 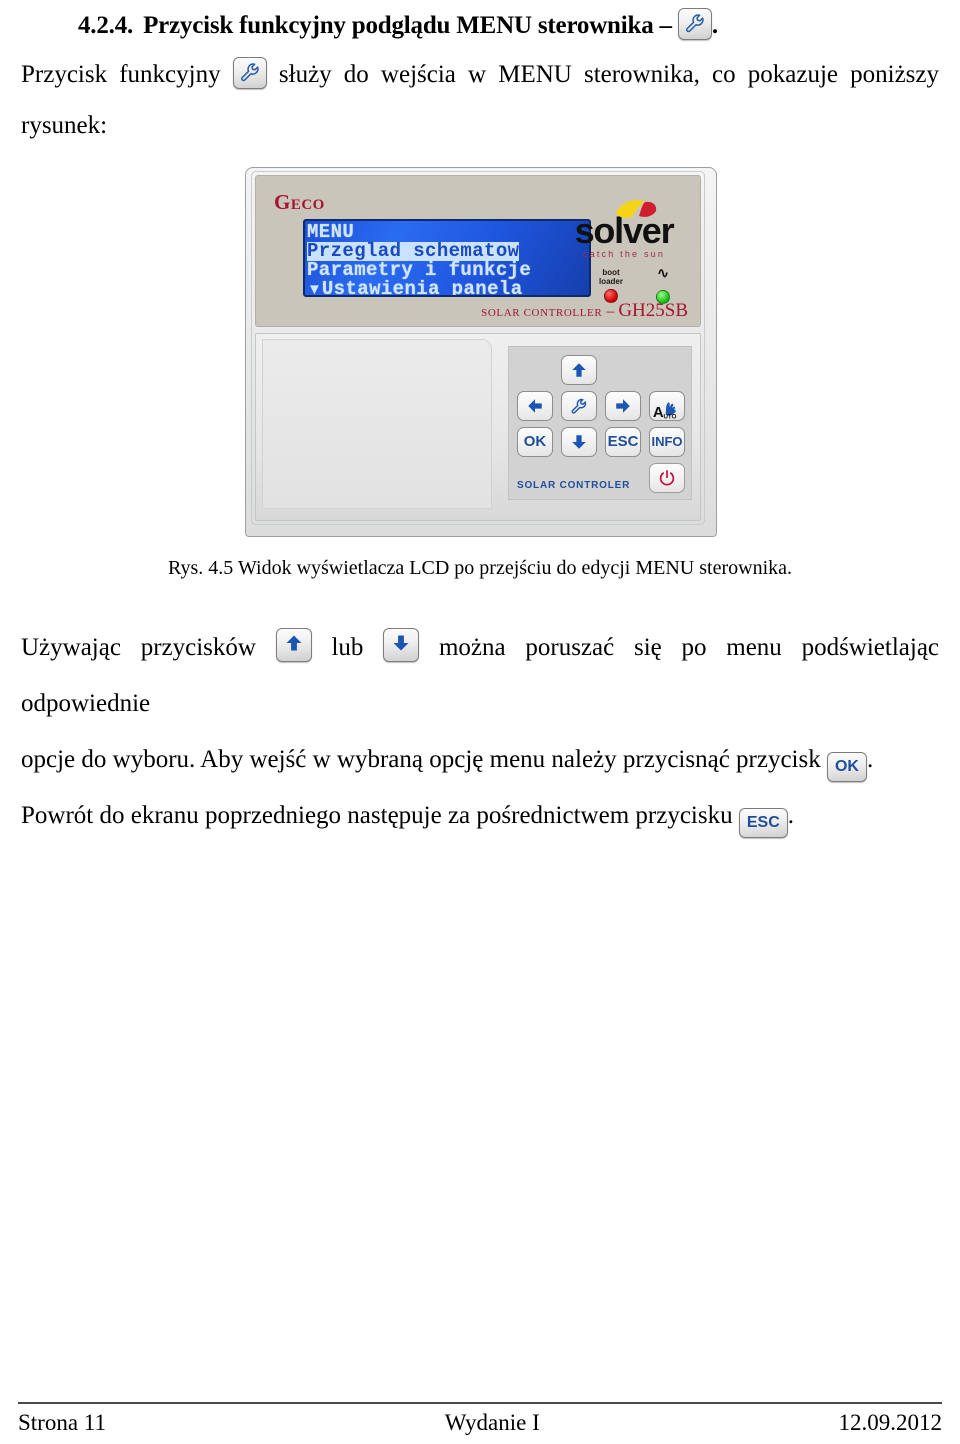 What do you see at coordinates (870, 759) in the screenshot?
I see `nav-line2-period: .` at bounding box center [870, 759].